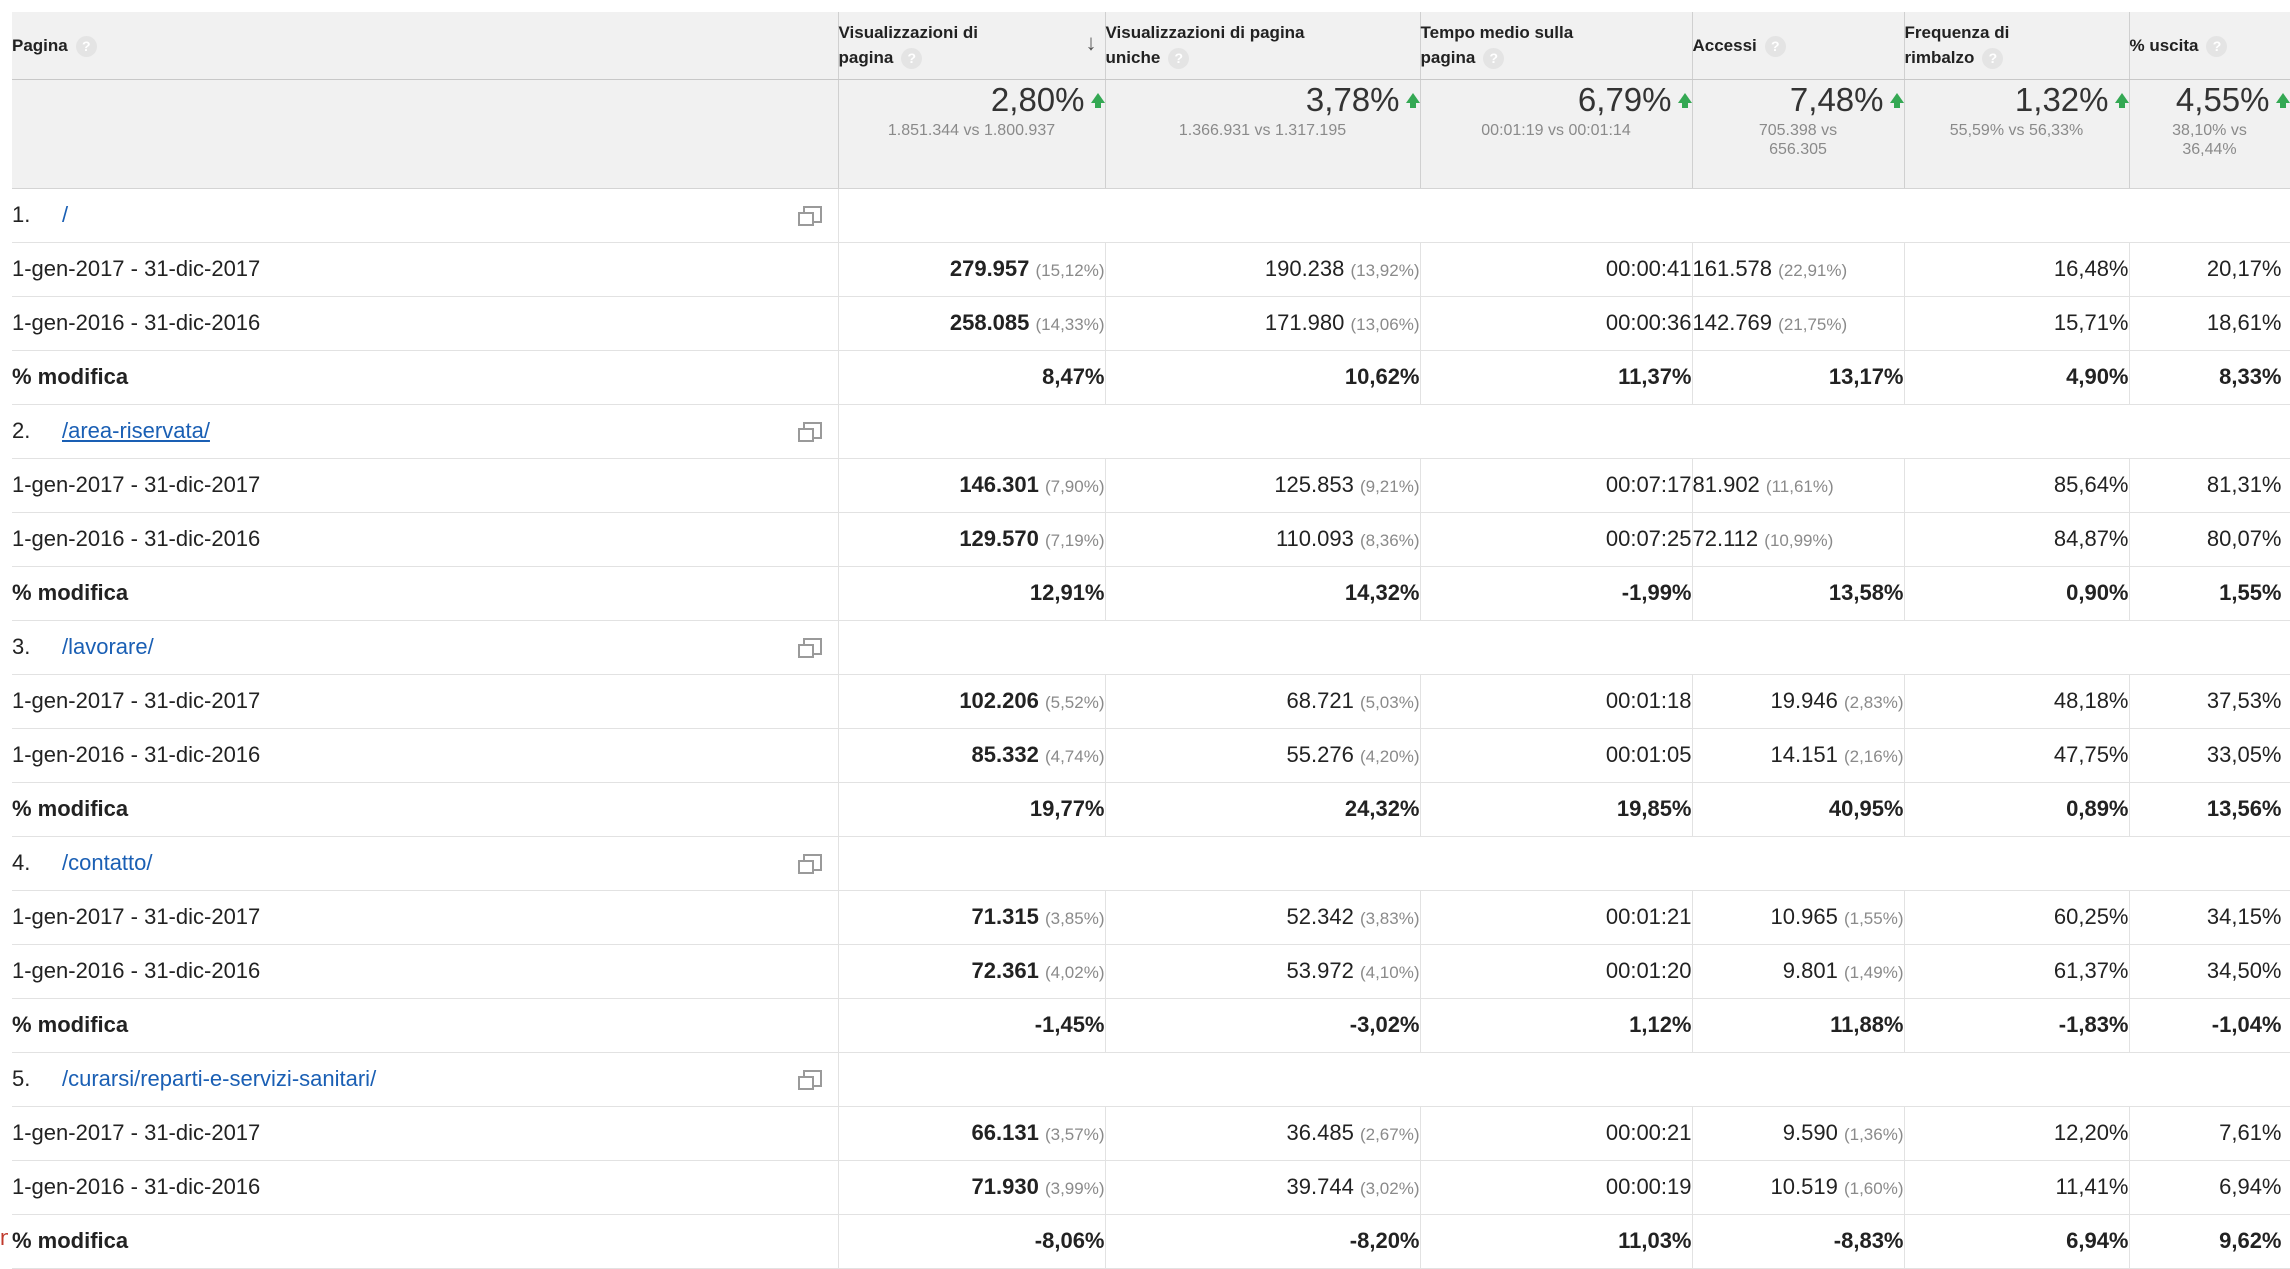 This screenshot has height=1269, width=2290. I want to click on summary-comparison: 00:01:19 vs 00:01:14, so click(1556, 130).